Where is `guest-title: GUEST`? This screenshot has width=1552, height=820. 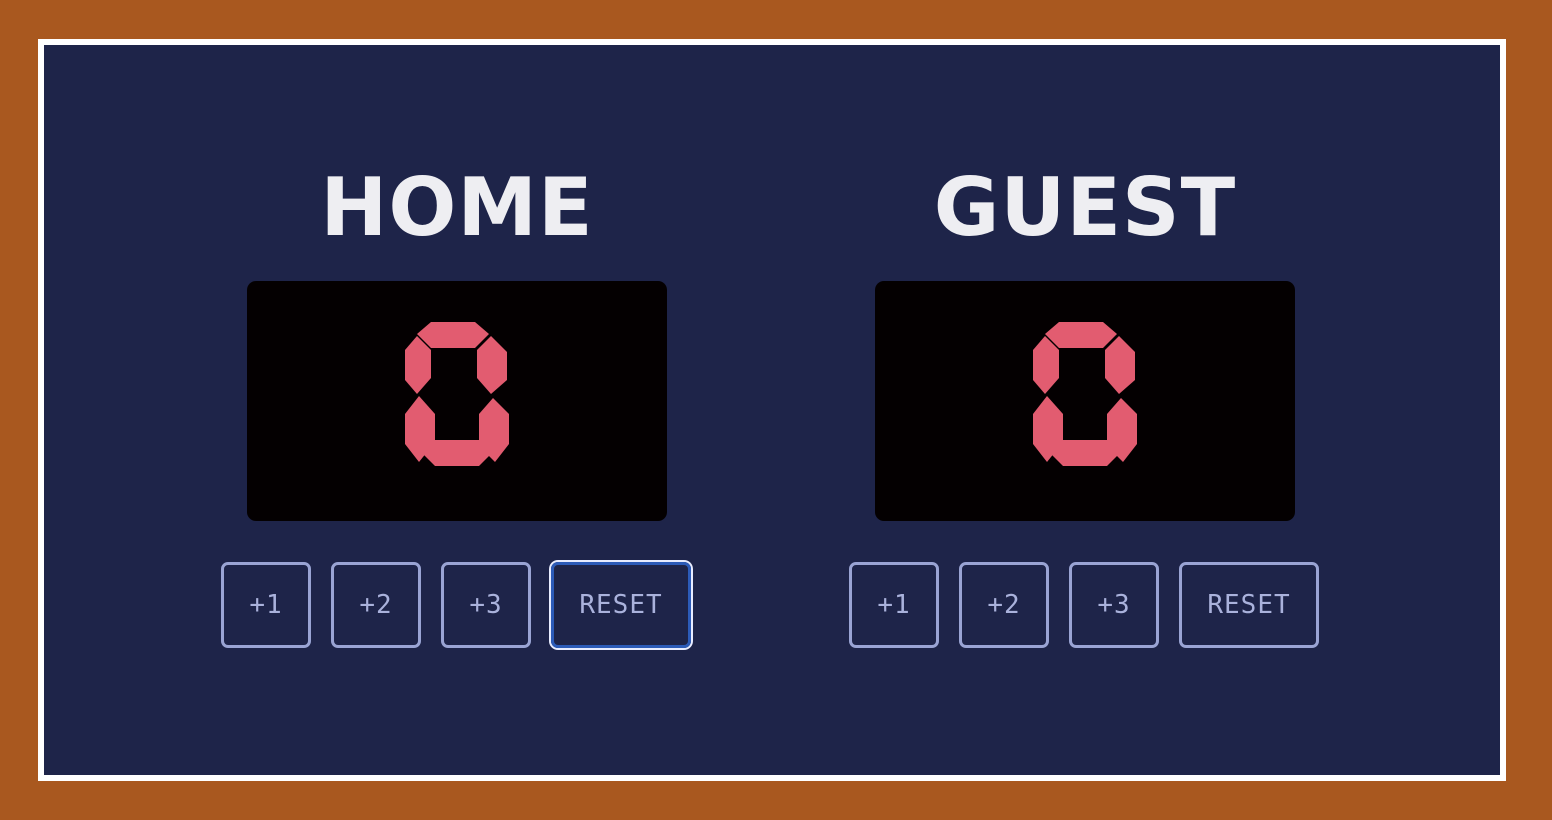
guest-title: GUEST is located at coordinates (1085, 207).